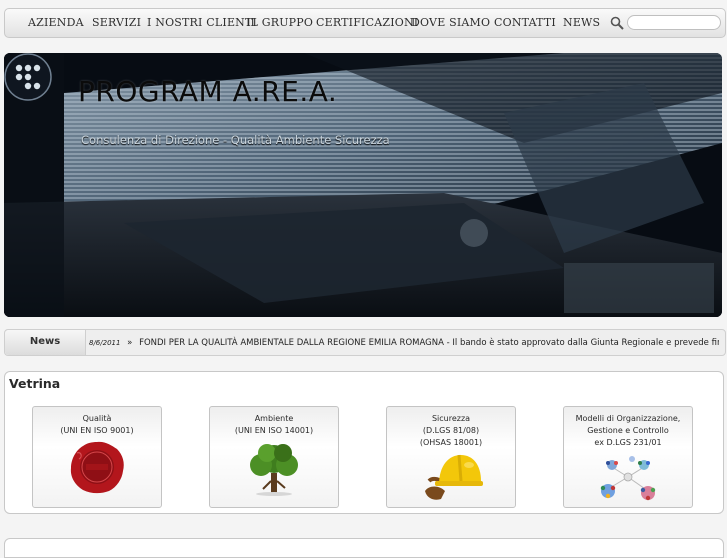 The image size is (727, 558). What do you see at coordinates (97, 424) in the screenshot?
I see `card-title: Qualità (UNI EN ISO 9001)` at bounding box center [97, 424].